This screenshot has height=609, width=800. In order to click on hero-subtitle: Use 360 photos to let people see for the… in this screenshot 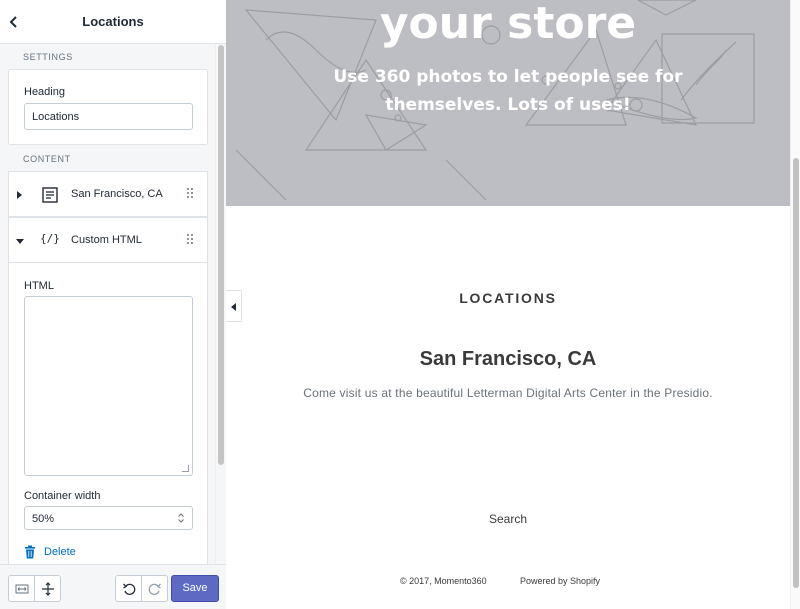, I will do `click(508, 91)`.